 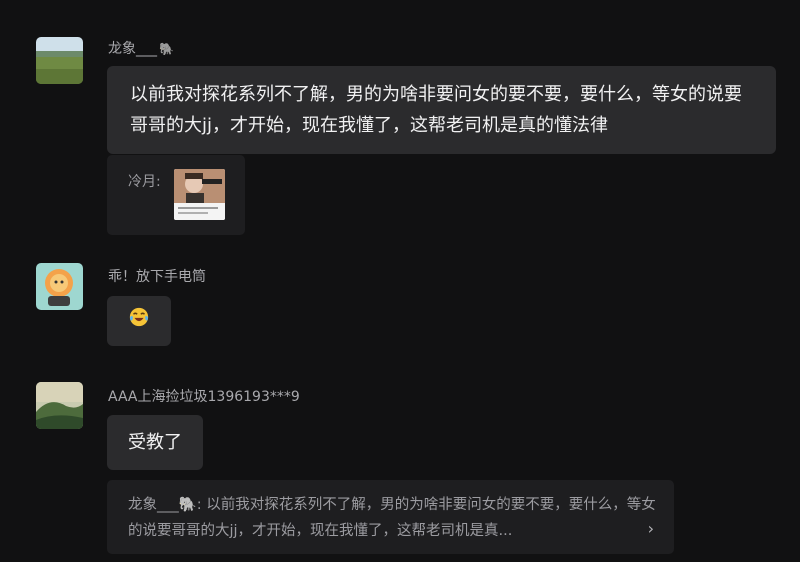 I want to click on quote-sender: 冷月:, so click(x=144, y=182).